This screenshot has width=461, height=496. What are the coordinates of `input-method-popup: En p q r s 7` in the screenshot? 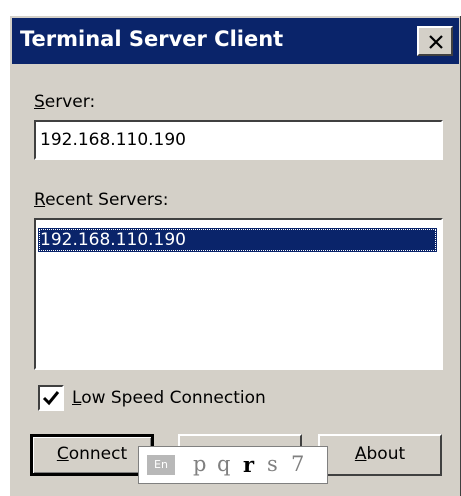 It's located at (233, 465).